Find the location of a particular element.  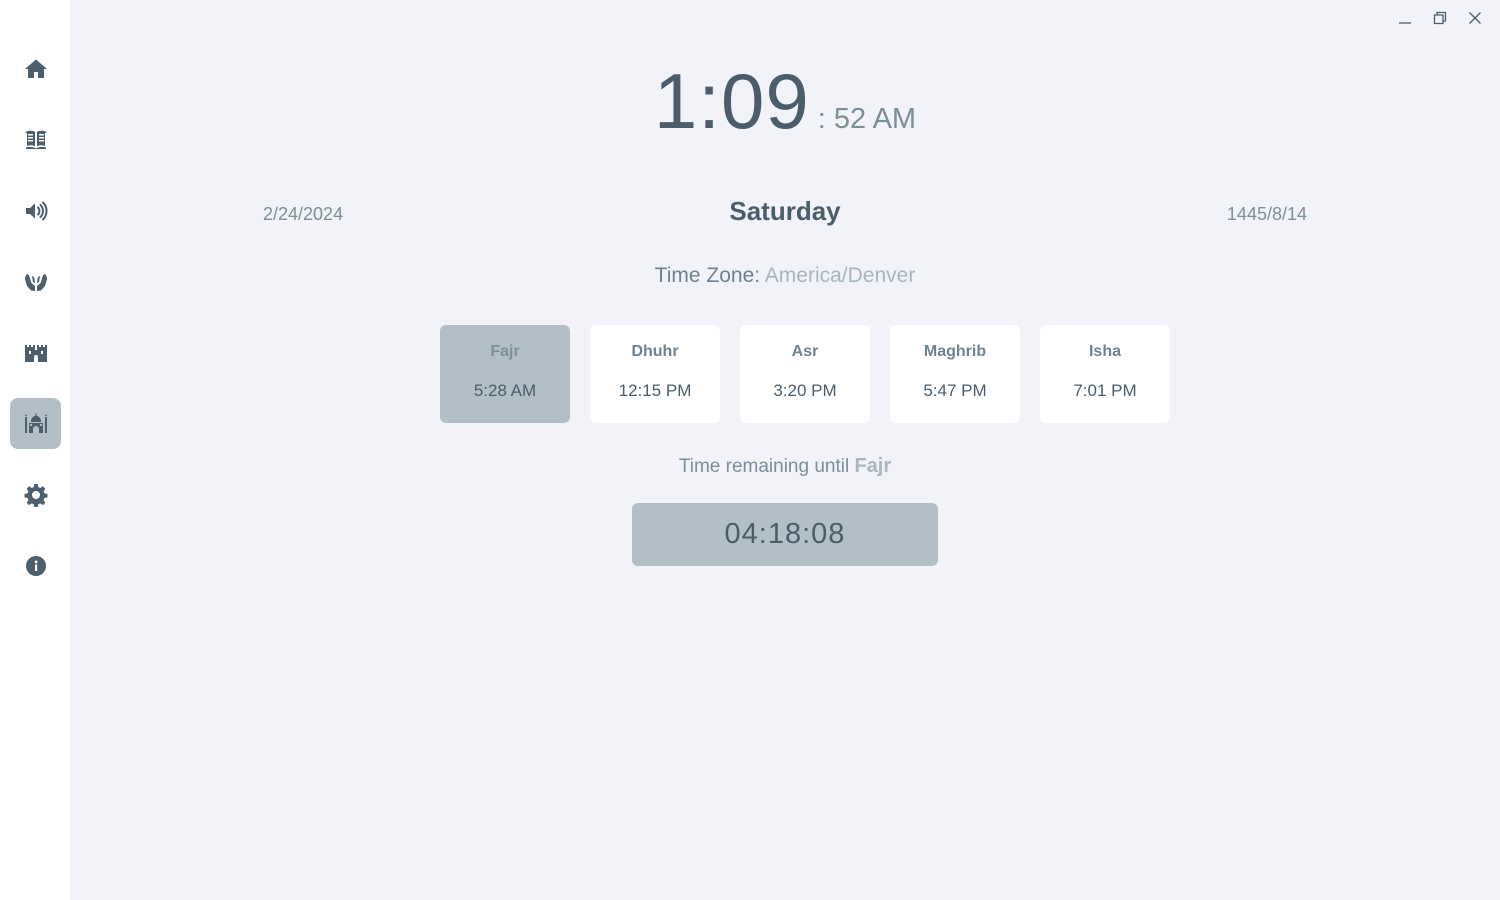

countdown-timer: 04:18:08 is located at coordinates (785, 534).